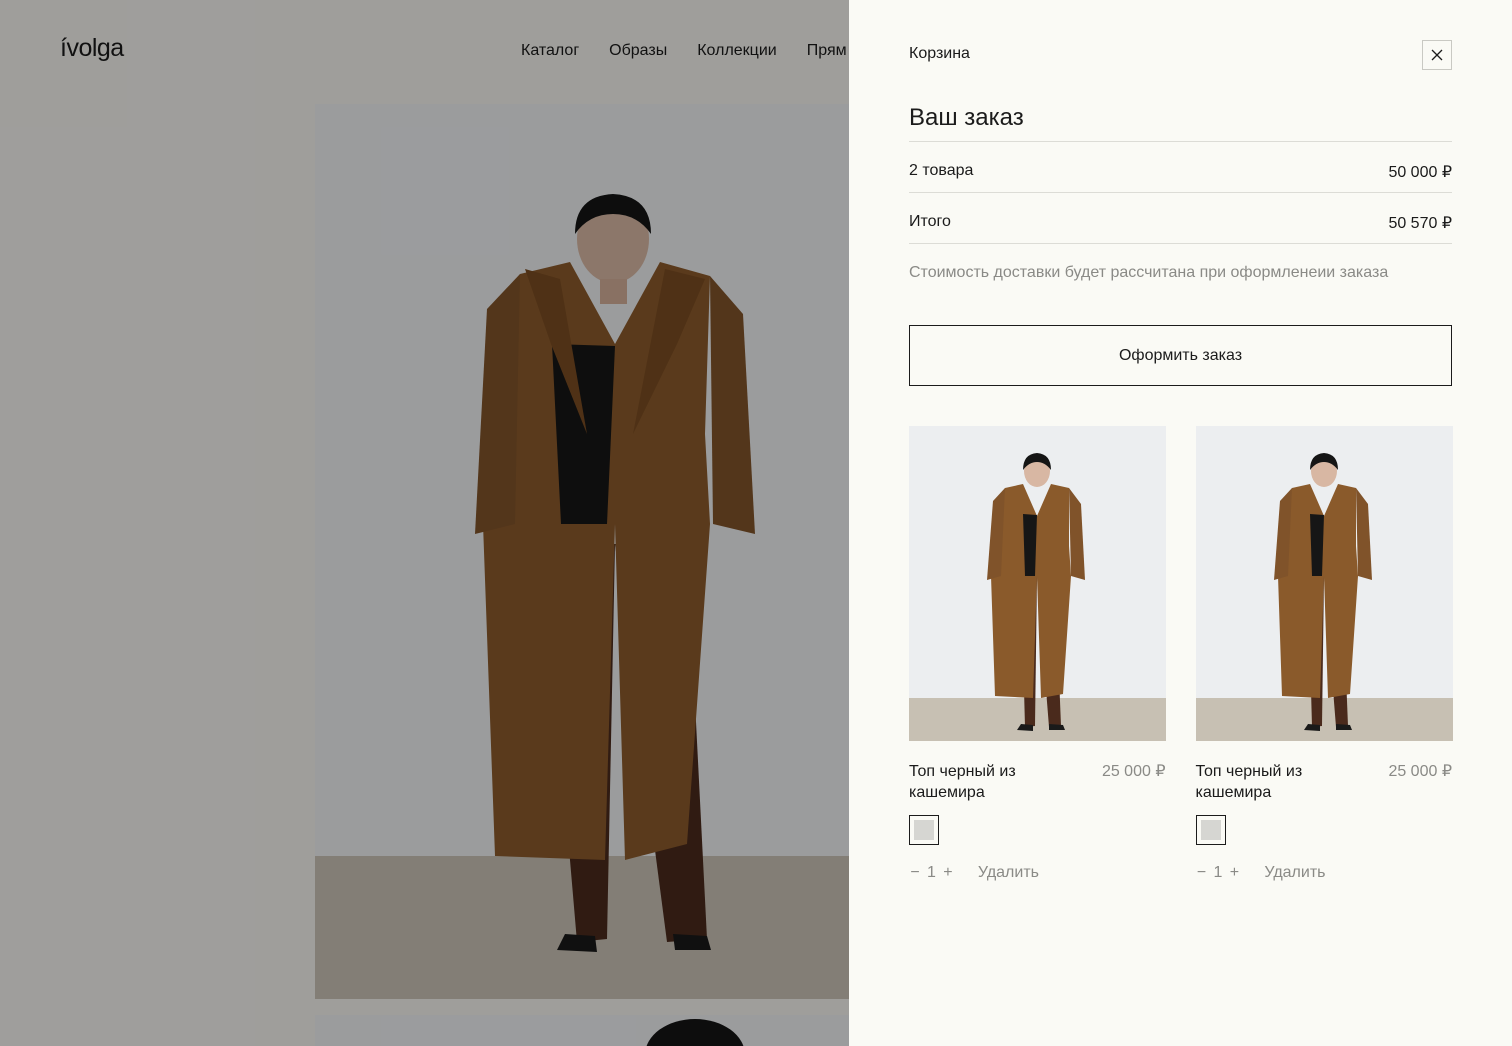 The image size is (1512, 1046). Describe the element at coordinates (1180, 223) in the screenshot. I see `total-row: Итого 50 570 ₽` at that location.